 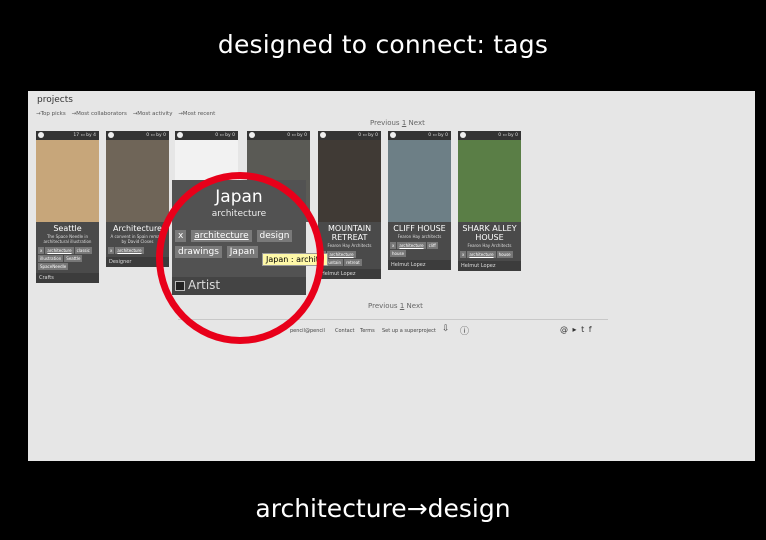 I want to click on page-title: projects, so click(x=55, y=100).